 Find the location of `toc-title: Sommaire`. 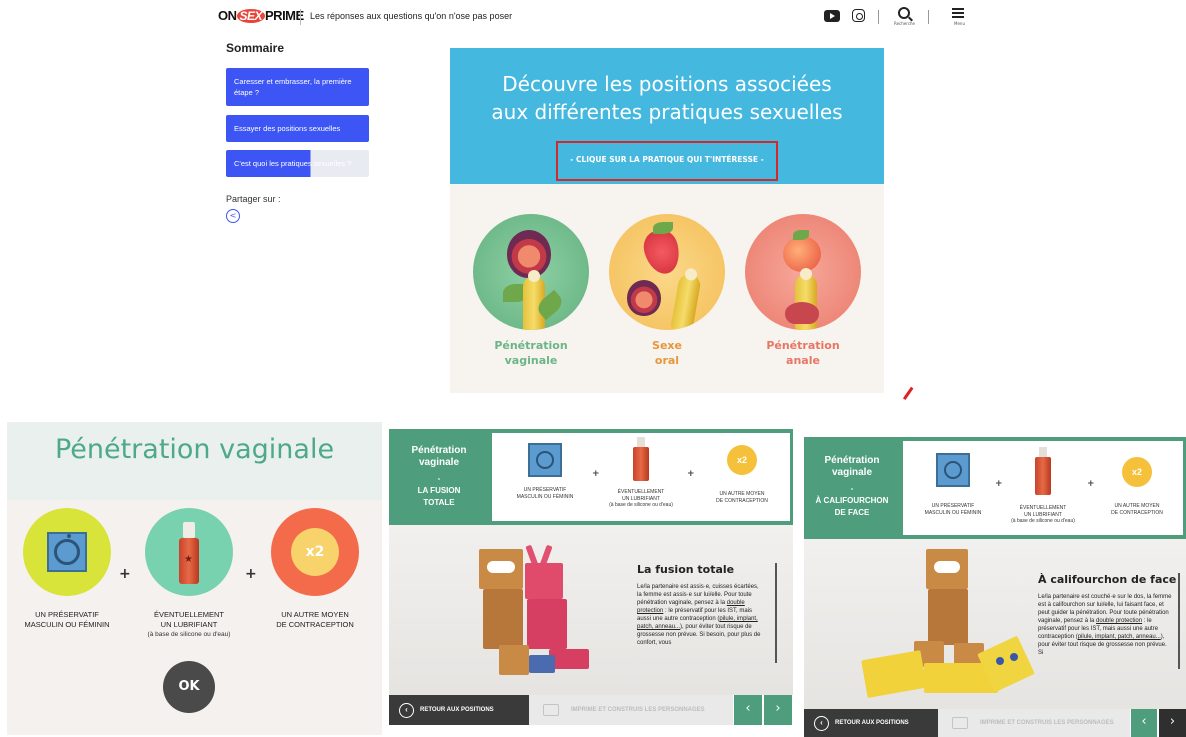

toc-title: Sommaire is located at coordinates (255, 48).